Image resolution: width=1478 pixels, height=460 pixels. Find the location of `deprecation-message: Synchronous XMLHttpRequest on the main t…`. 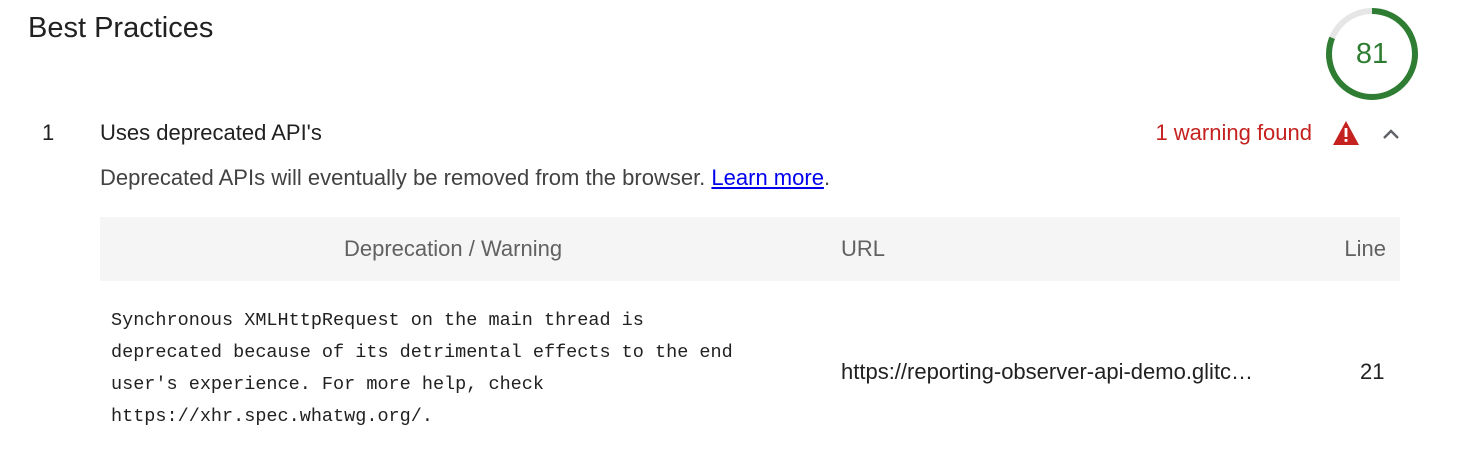

deprecation-message: Synchronous XMLHttpRequest on the main t… is located at coordinates (422, 368).